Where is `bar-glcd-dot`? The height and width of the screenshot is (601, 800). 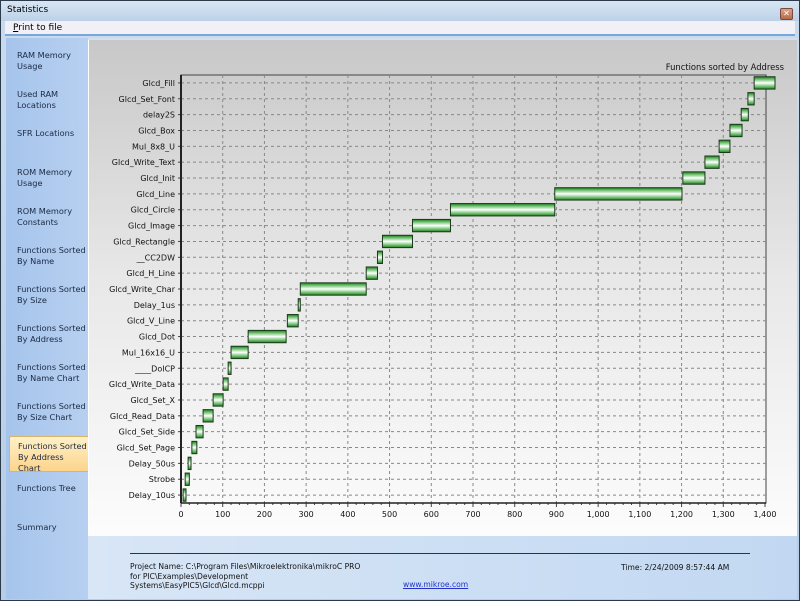
bar-glcd-dot is located at coordinates (267, 336).